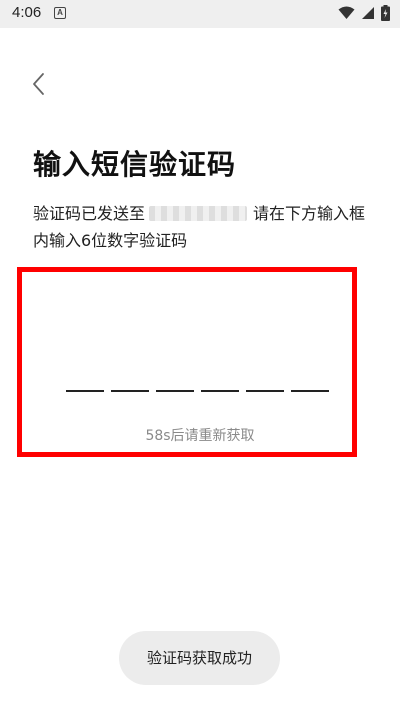  What do you see at coordinates (60, 13) in the screenshot?
I see `notification-icon: A` at bounding box center [60, 13].